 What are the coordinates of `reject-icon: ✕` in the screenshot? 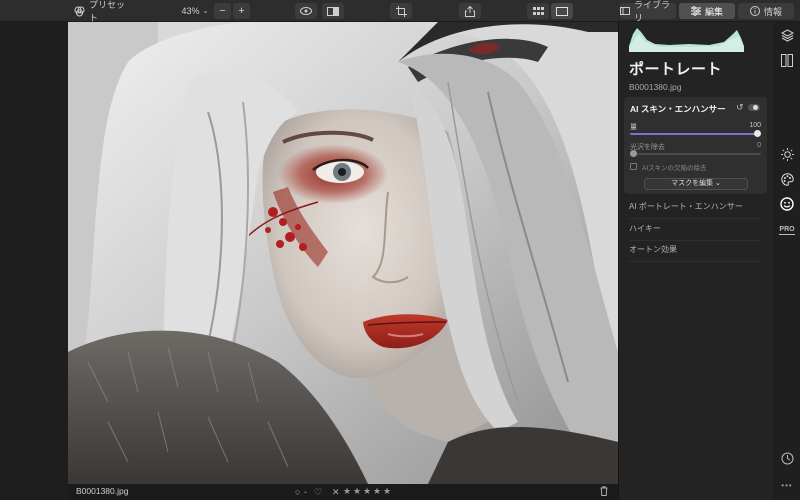 It's located at (336, 492).